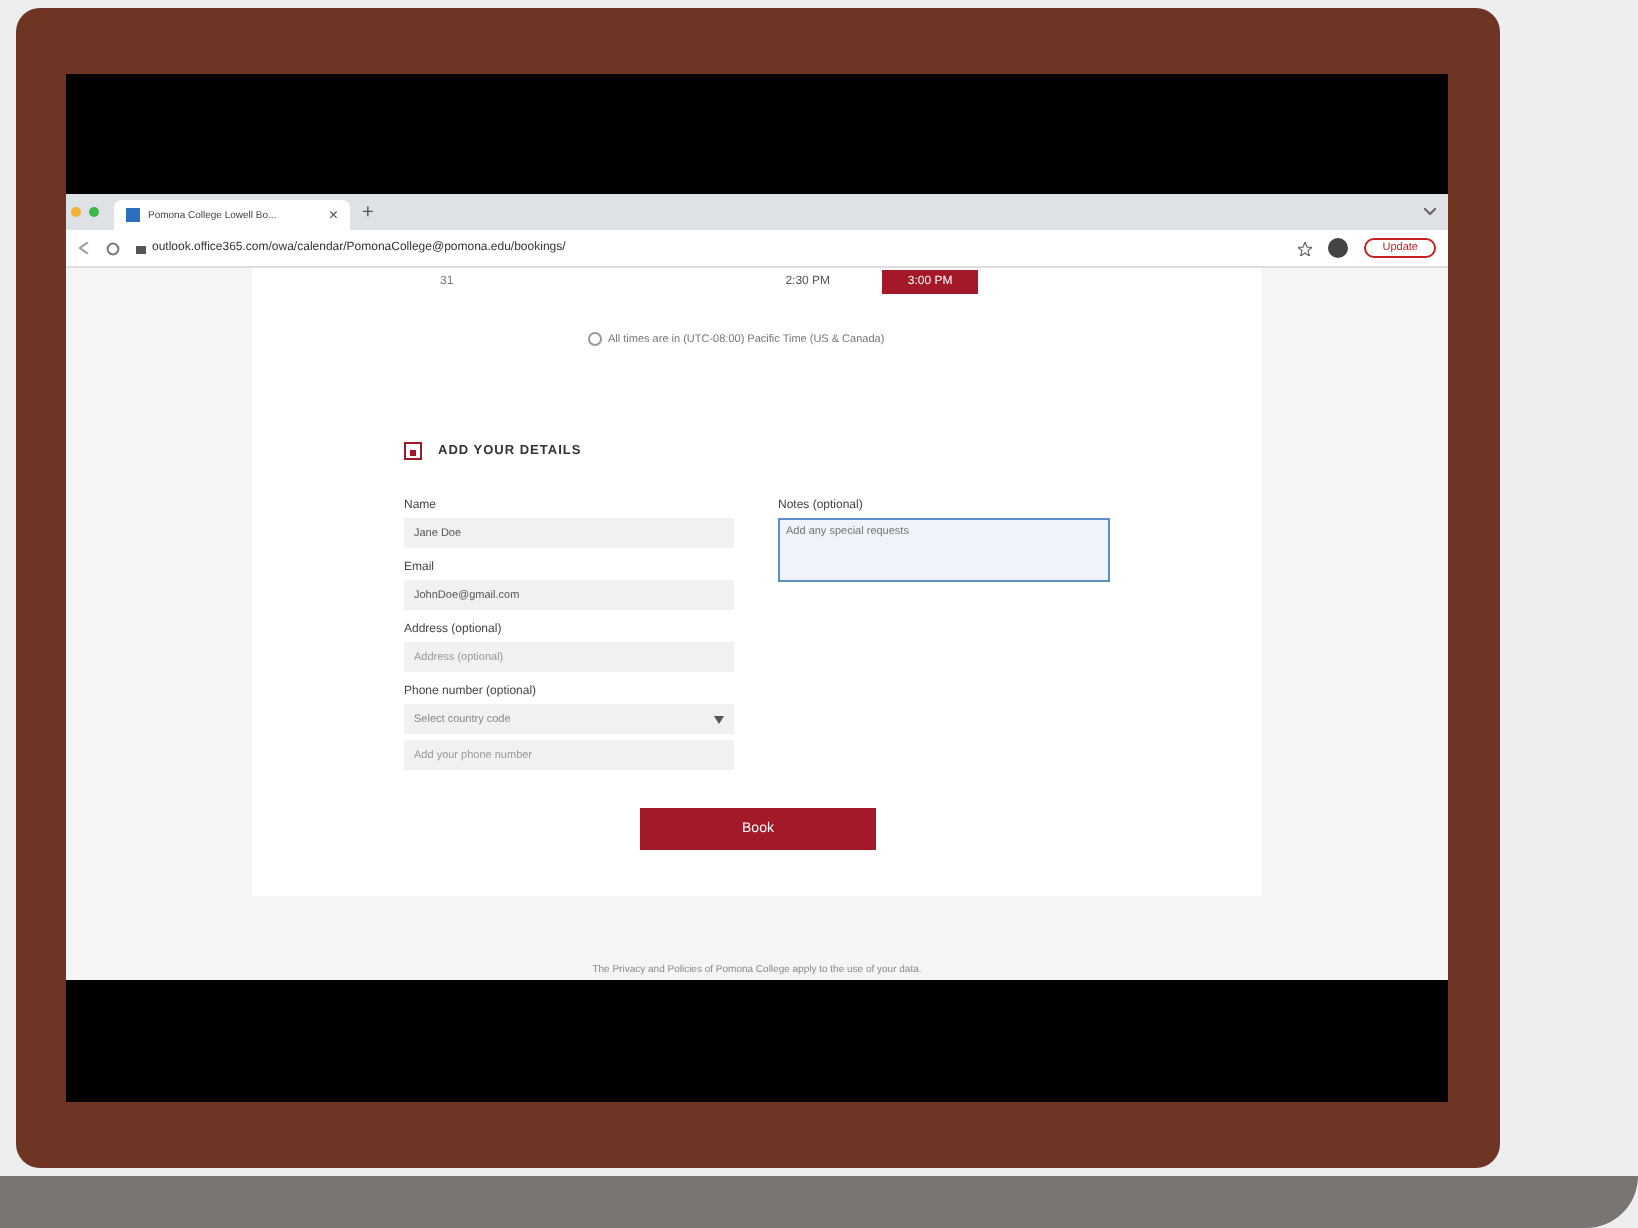  What do you see at coordinates (719, 719) in the screenshot?
I see `dropdown-icon` at bounding box center [719, 719].